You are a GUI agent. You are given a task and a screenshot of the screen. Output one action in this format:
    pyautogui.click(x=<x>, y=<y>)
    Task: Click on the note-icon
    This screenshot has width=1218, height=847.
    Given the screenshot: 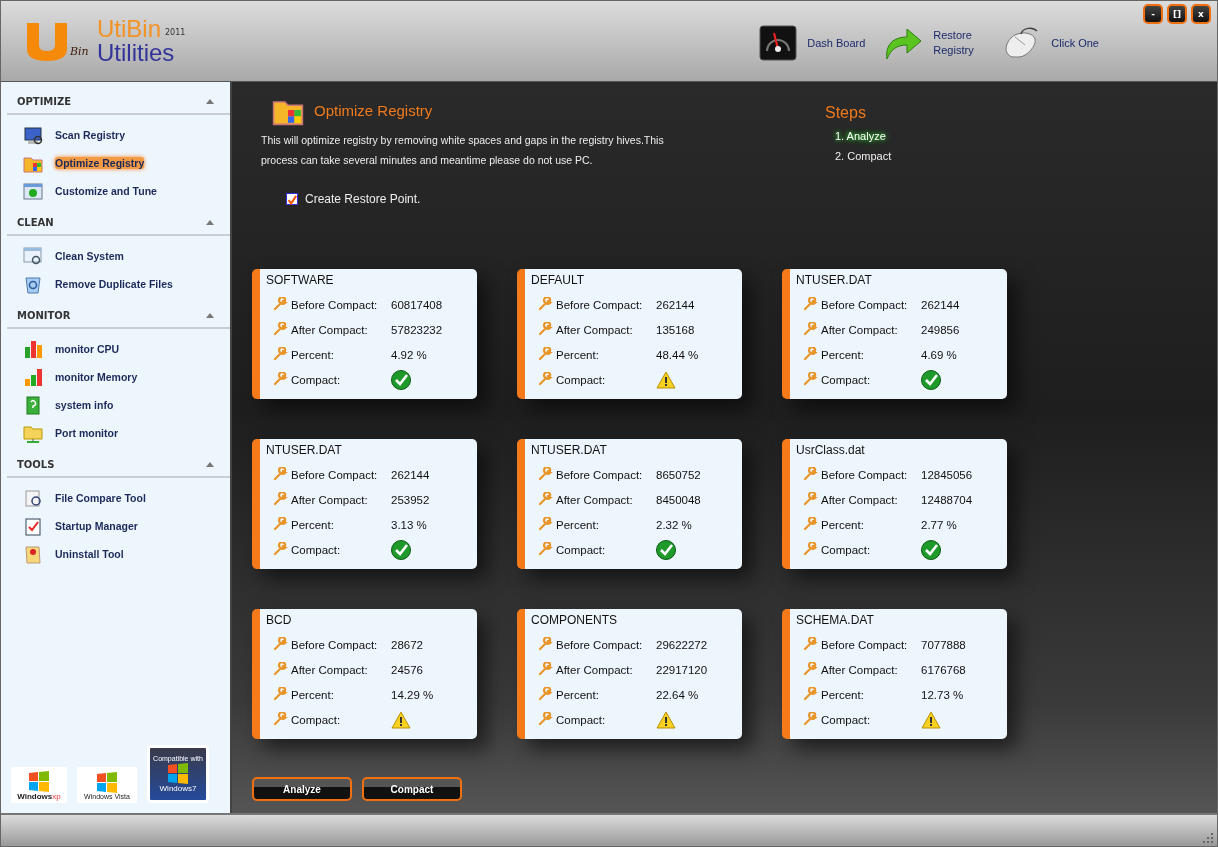 What is the action you would take?
    pyautogui.click(x=33, y=554)
    